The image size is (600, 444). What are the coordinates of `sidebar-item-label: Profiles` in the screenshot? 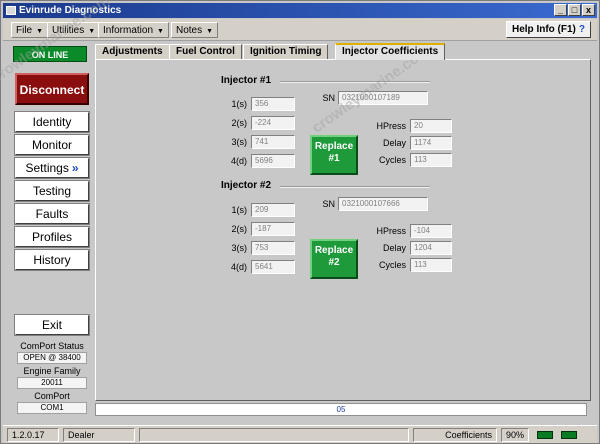 It's located at (51, 237).